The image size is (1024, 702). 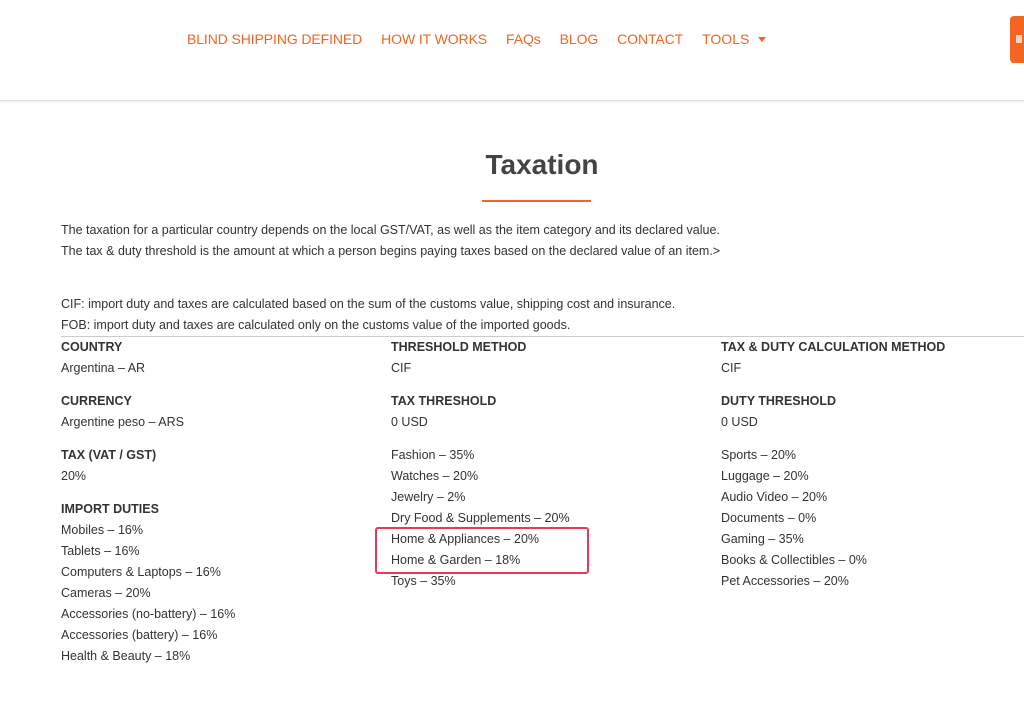 I want to click on duty-item: Cameras – 20%, so click(x=106, y=593).